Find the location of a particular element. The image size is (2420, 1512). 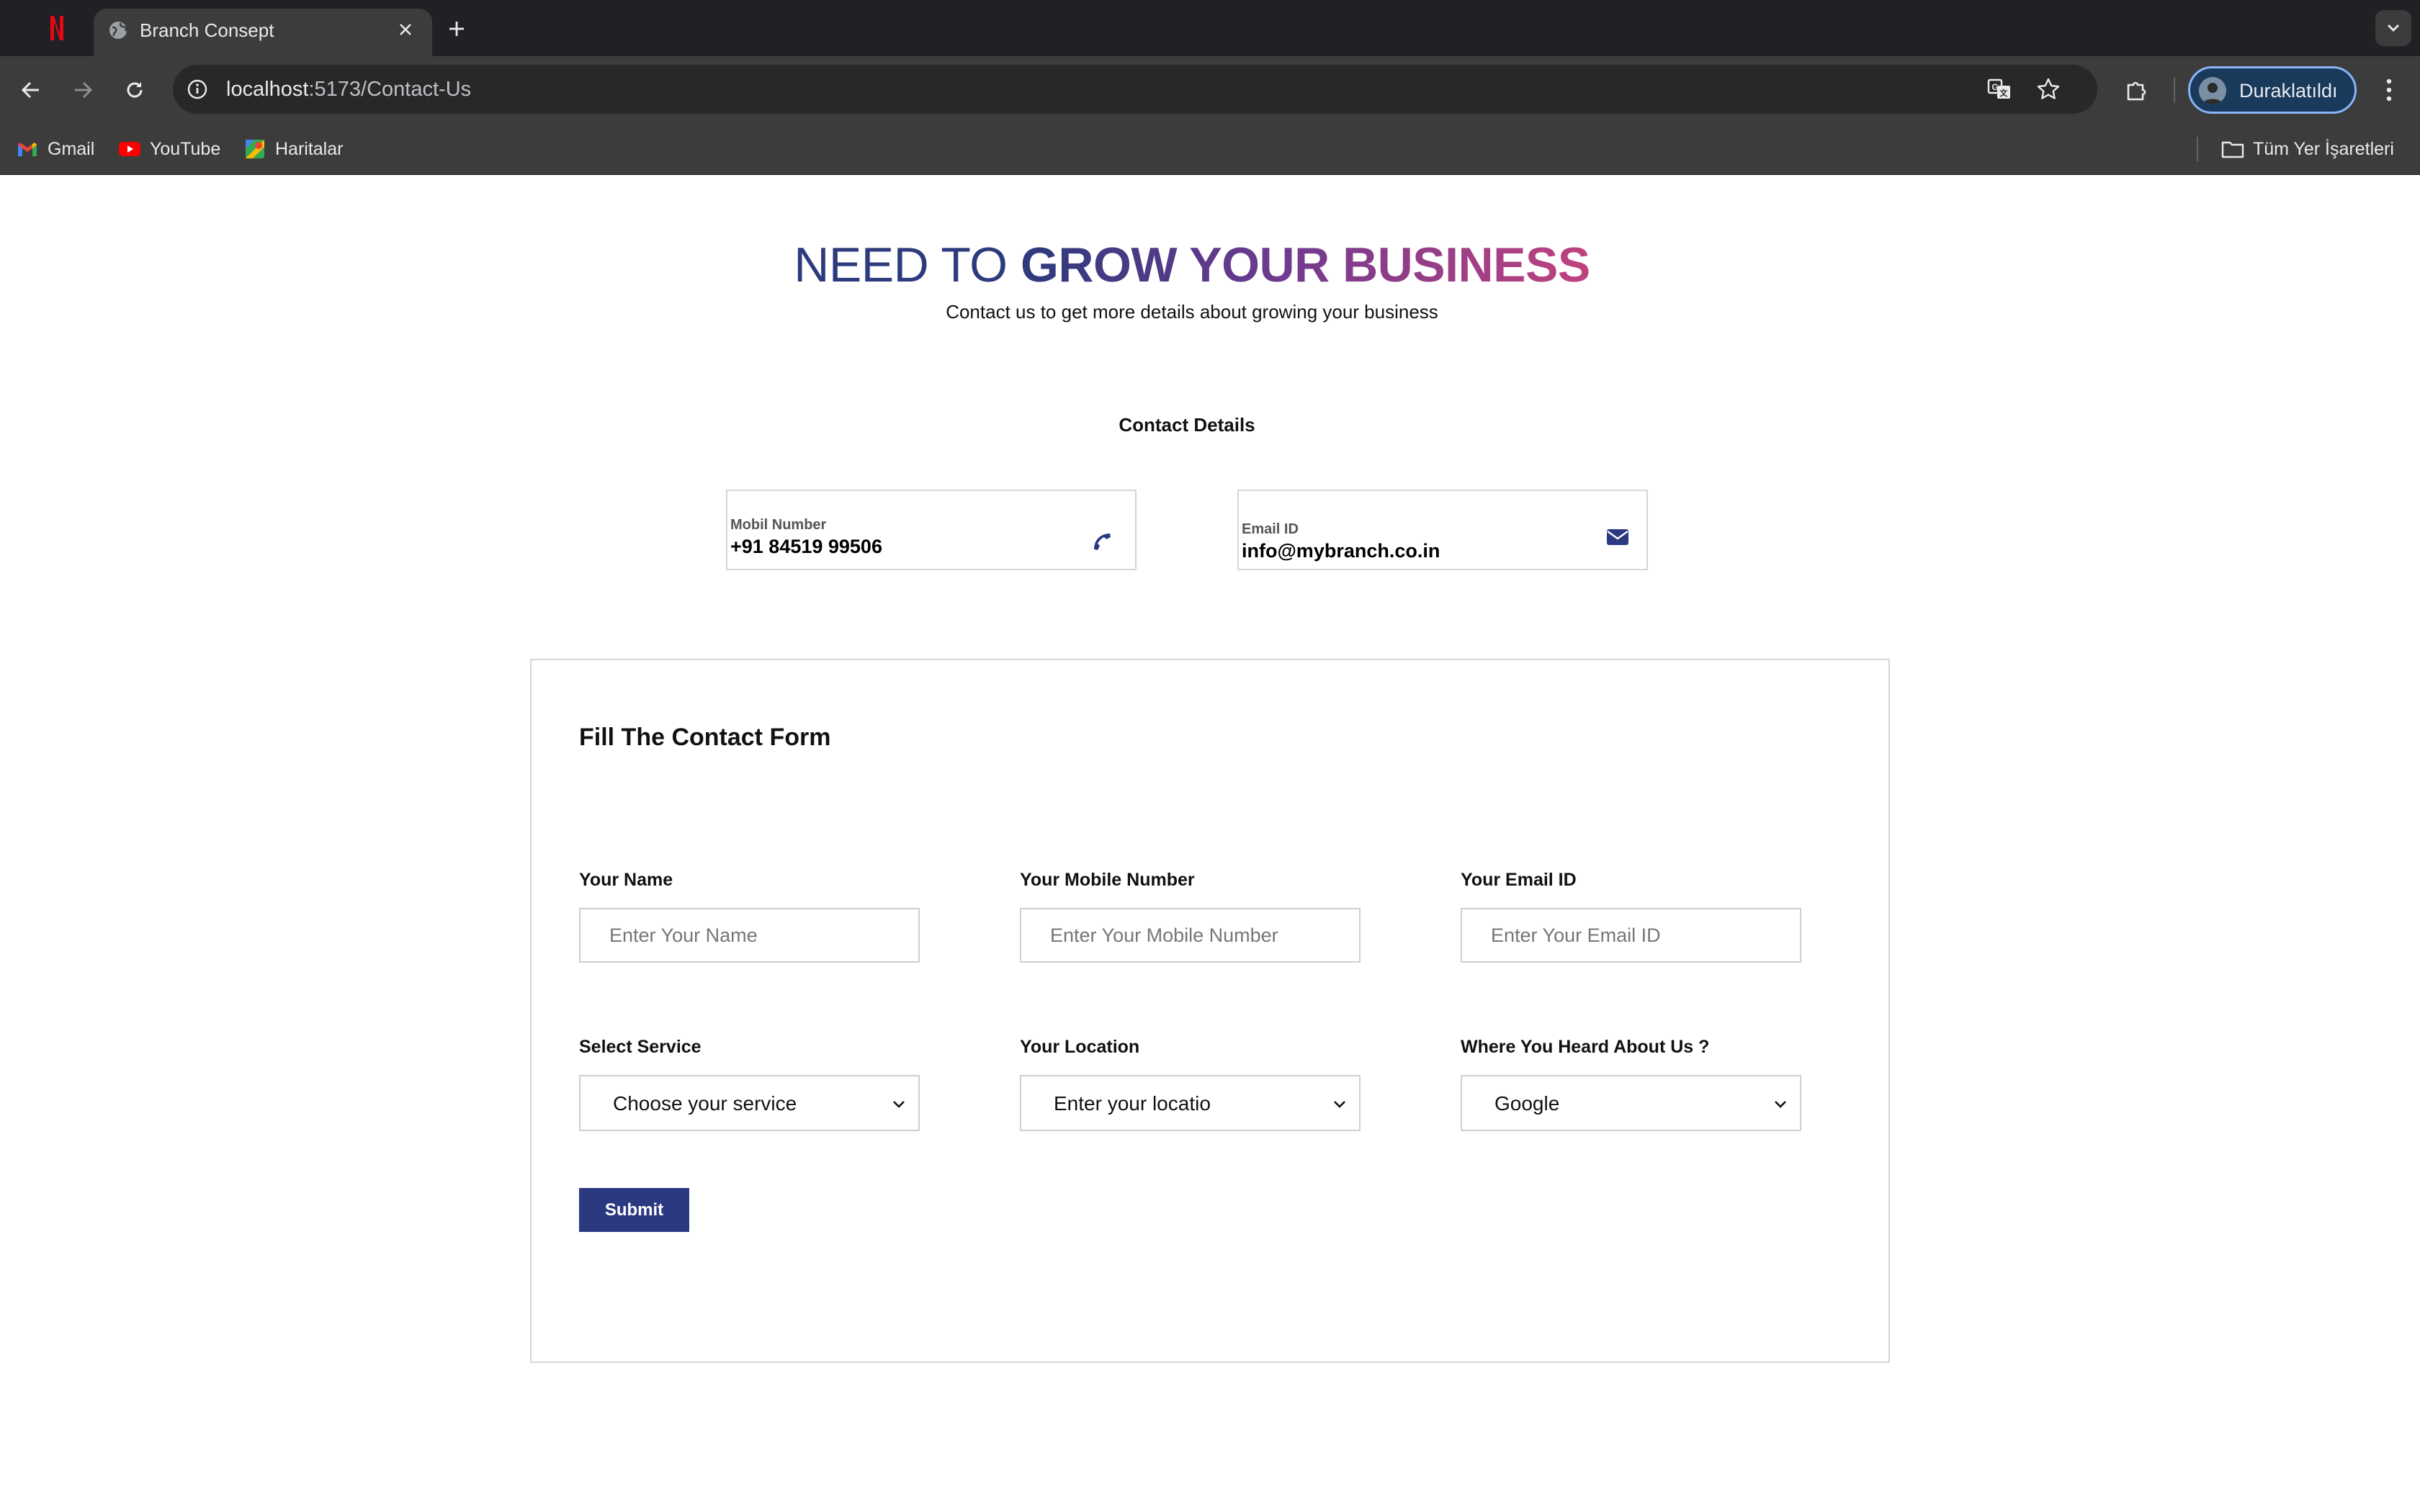

netflix-icon is located at coordinates (56, 28).